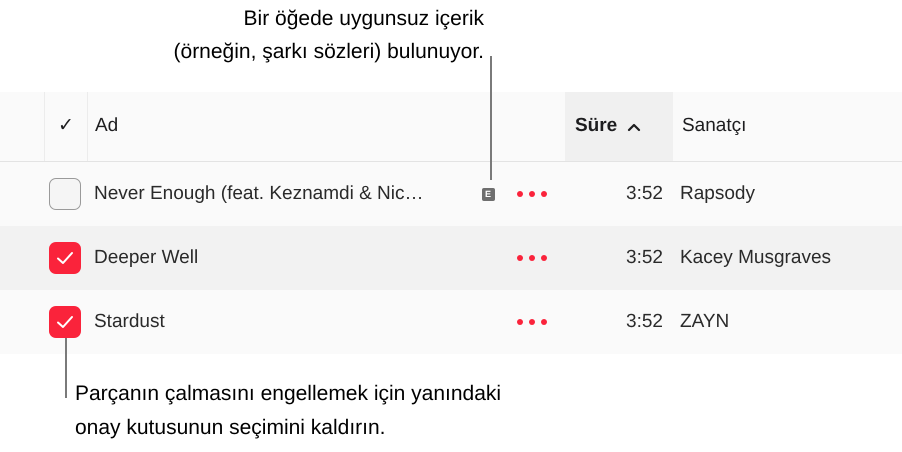 This screenshot has width=902, height=452. Describe the element at coordinates (66, 126) in the screenshot. I see `column-header: ✓` at that location.